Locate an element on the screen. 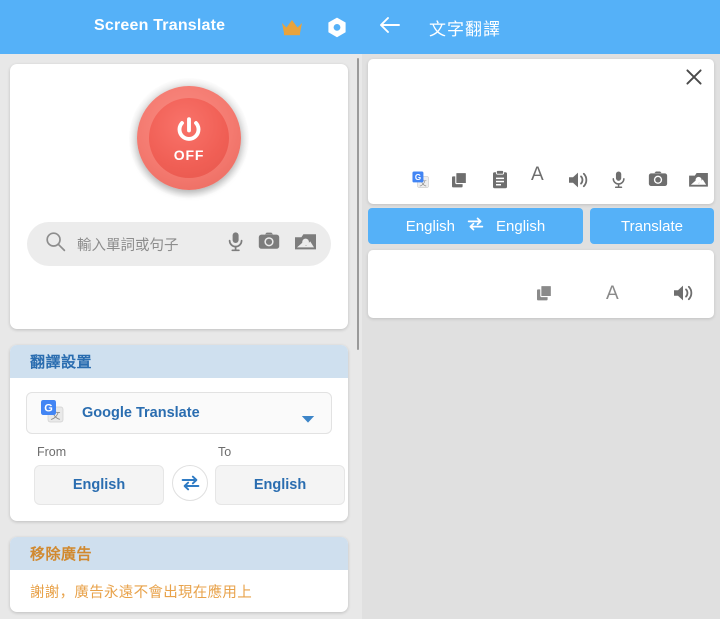  back-arrow-icon is located at coordinates (389, 27).